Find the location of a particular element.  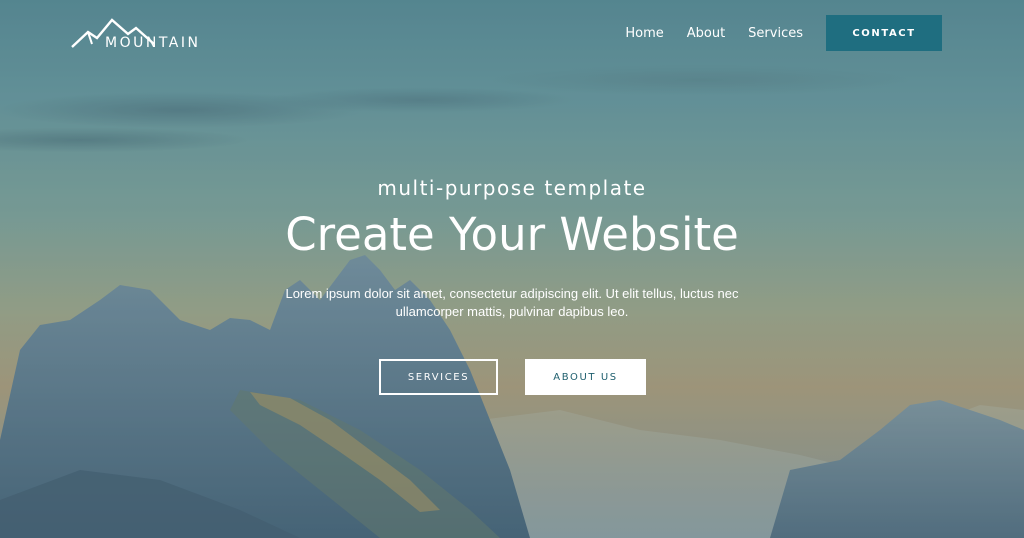

hero-subtitle: multi-purpose template is located at coordinates (512, 188).